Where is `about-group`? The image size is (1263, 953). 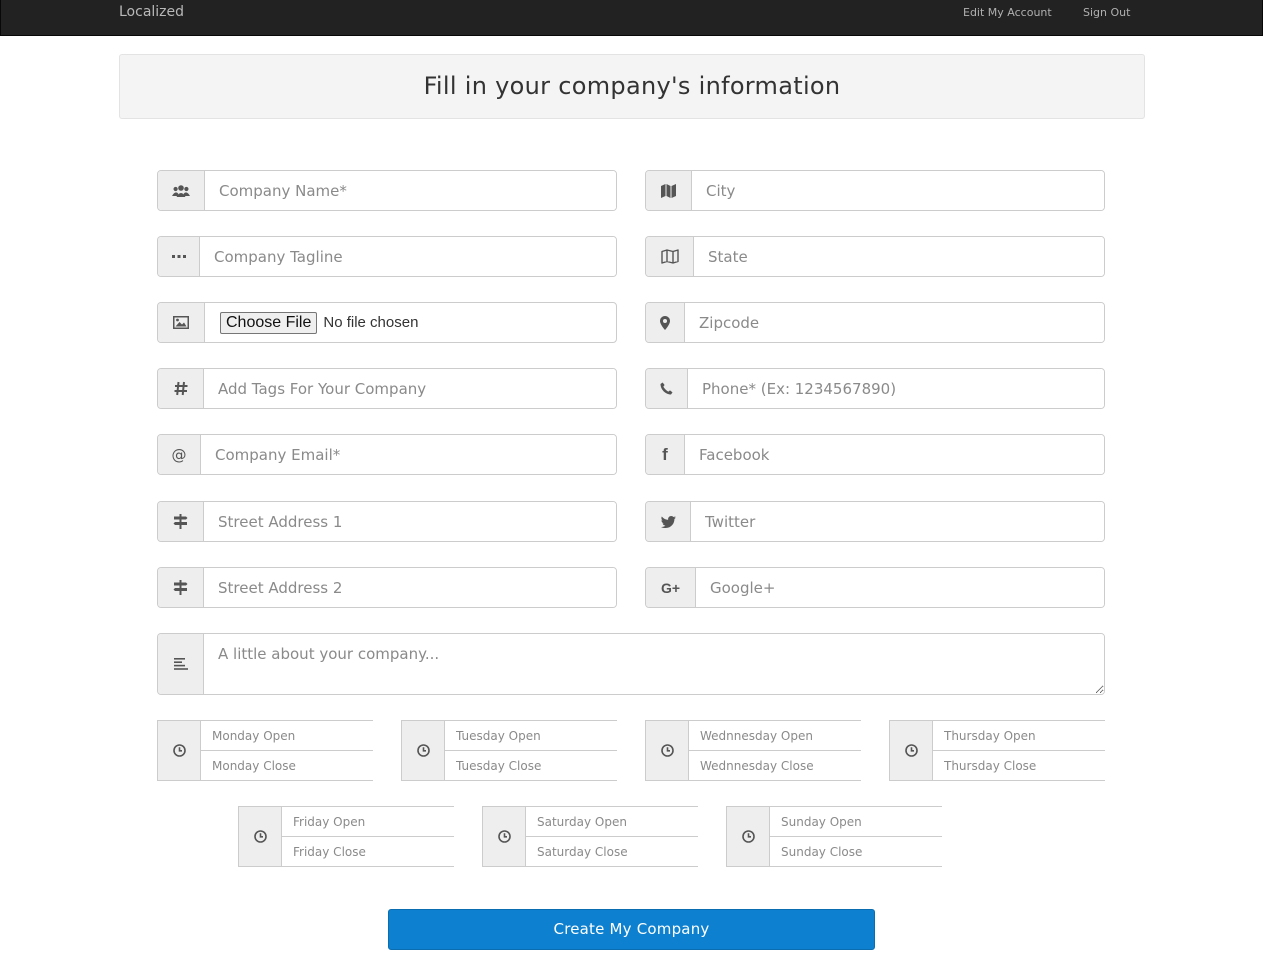 about-group is located at coordinates (631, 664).